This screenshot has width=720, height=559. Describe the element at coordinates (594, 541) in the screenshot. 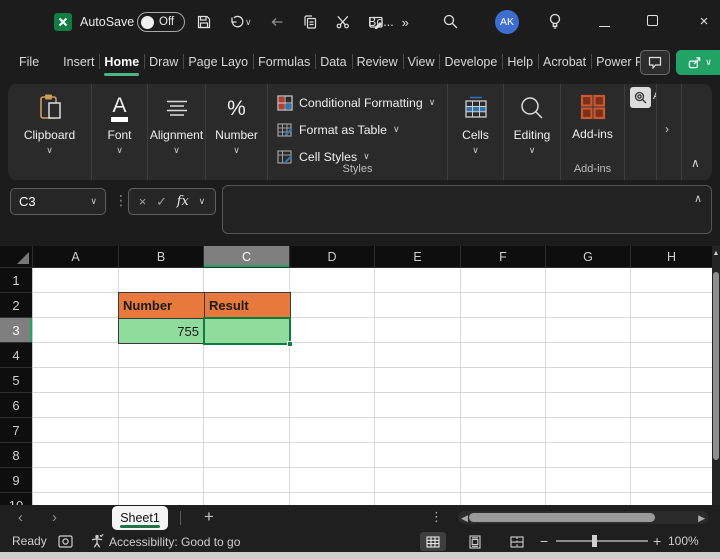

I see `zoom-slider-thumb` at that location.